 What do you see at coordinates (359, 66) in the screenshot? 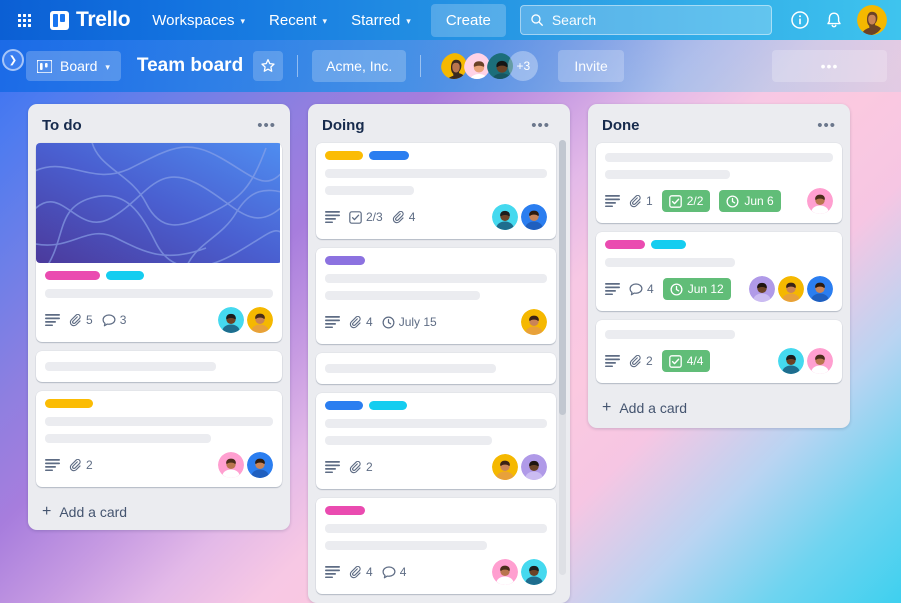
I see `organization-chip: Acme, Inc.` at bounding box center [359, 66].